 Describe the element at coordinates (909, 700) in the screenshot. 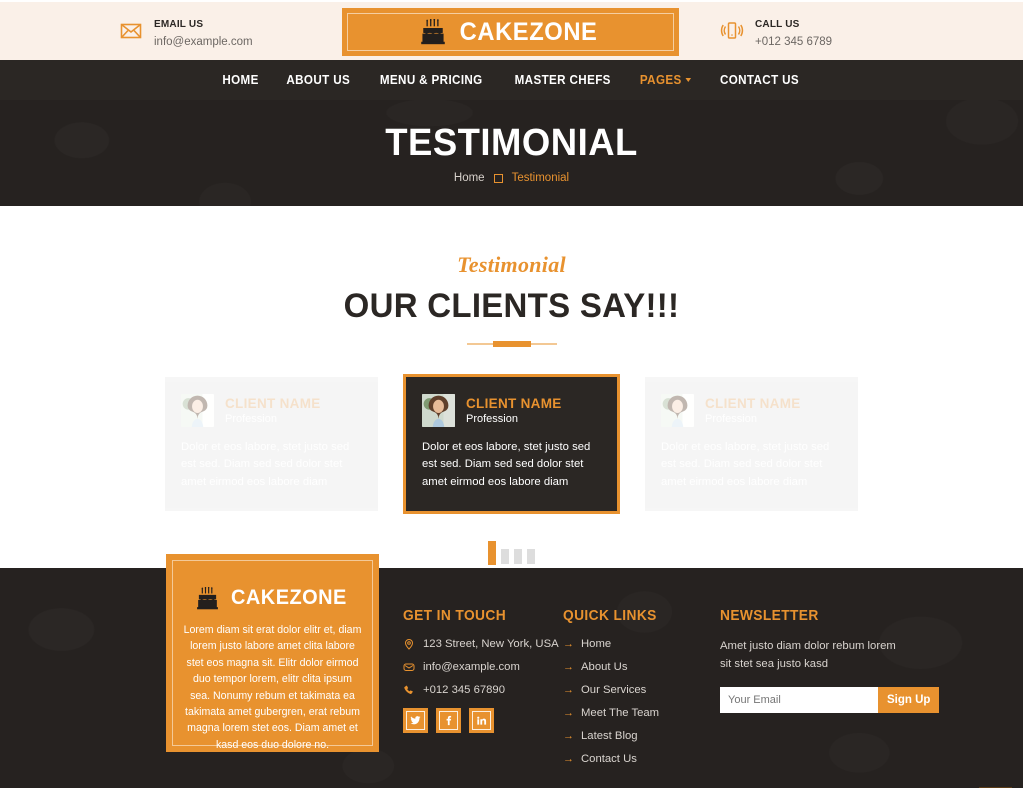

I see `newsletter-signup-button: Sign Up` at that location.